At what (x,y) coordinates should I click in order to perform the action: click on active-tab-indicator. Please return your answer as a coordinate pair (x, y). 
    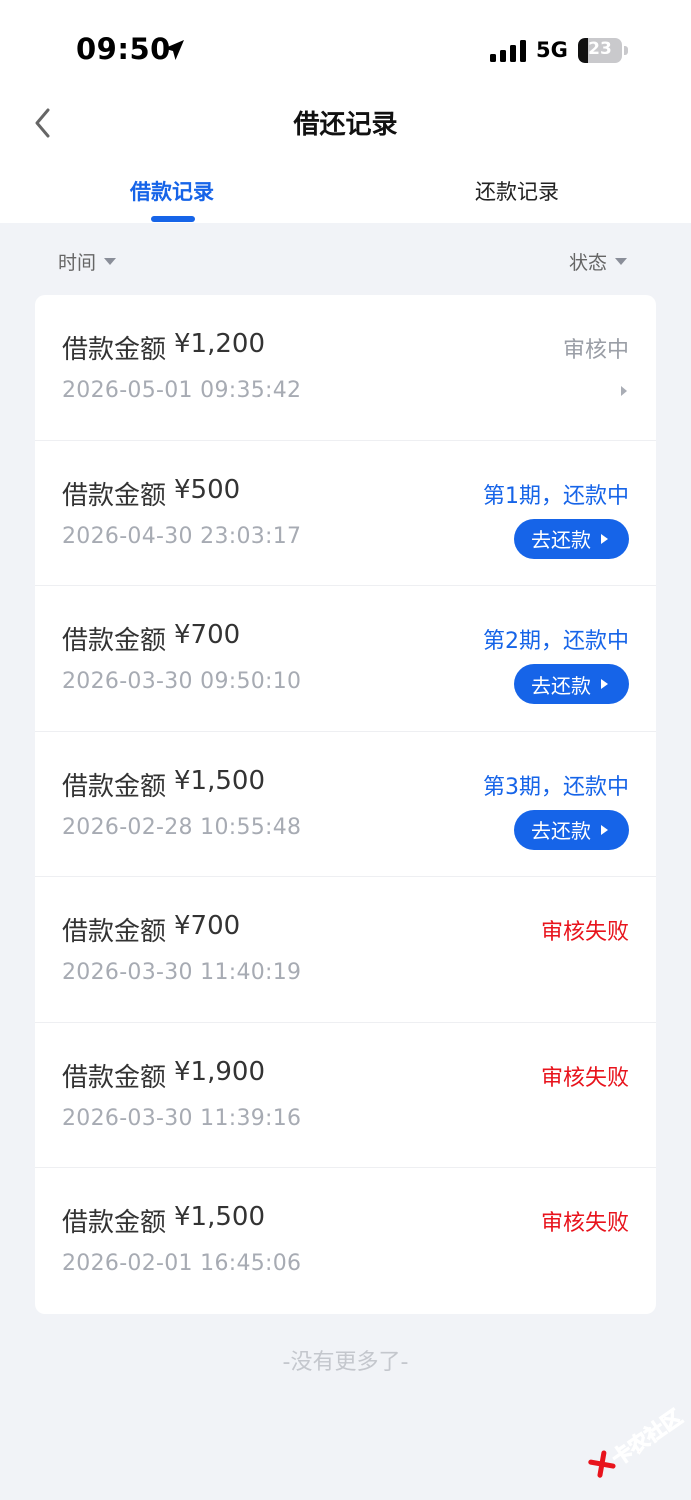
    Looking at the image, I should click on (173, 219).